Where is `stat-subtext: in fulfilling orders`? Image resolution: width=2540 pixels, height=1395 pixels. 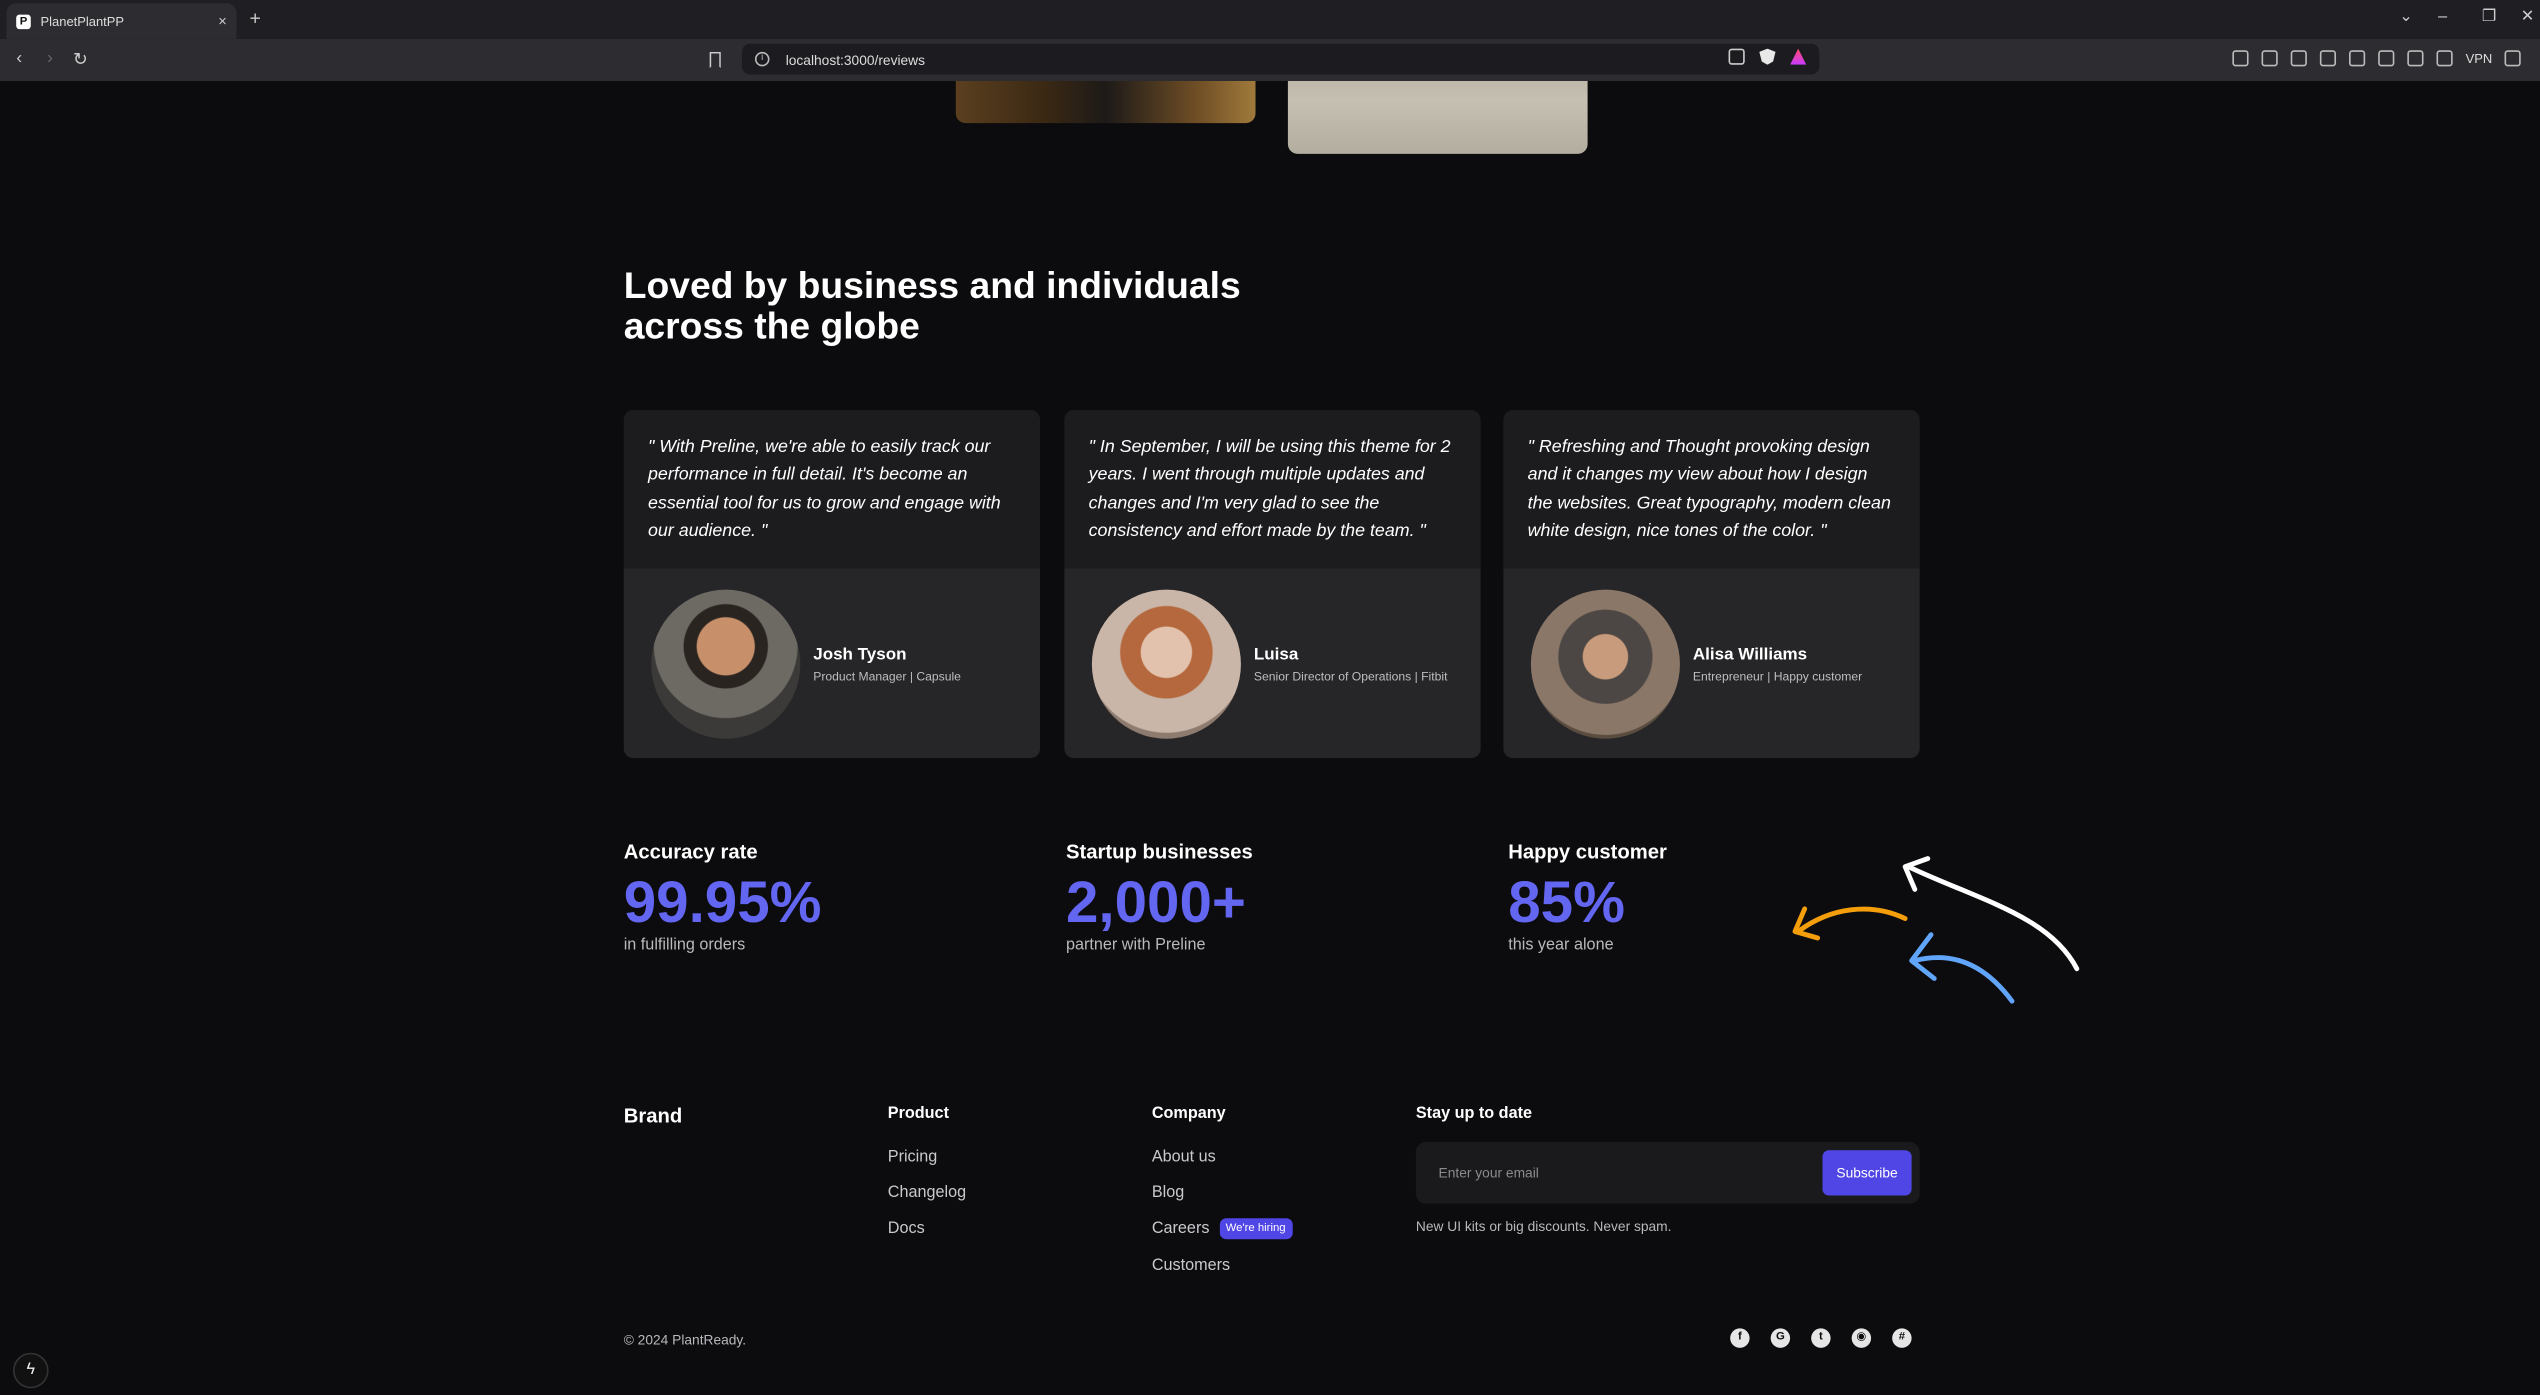
stat-subtext: in fulfilling orders is located at coordinates (684, 945).